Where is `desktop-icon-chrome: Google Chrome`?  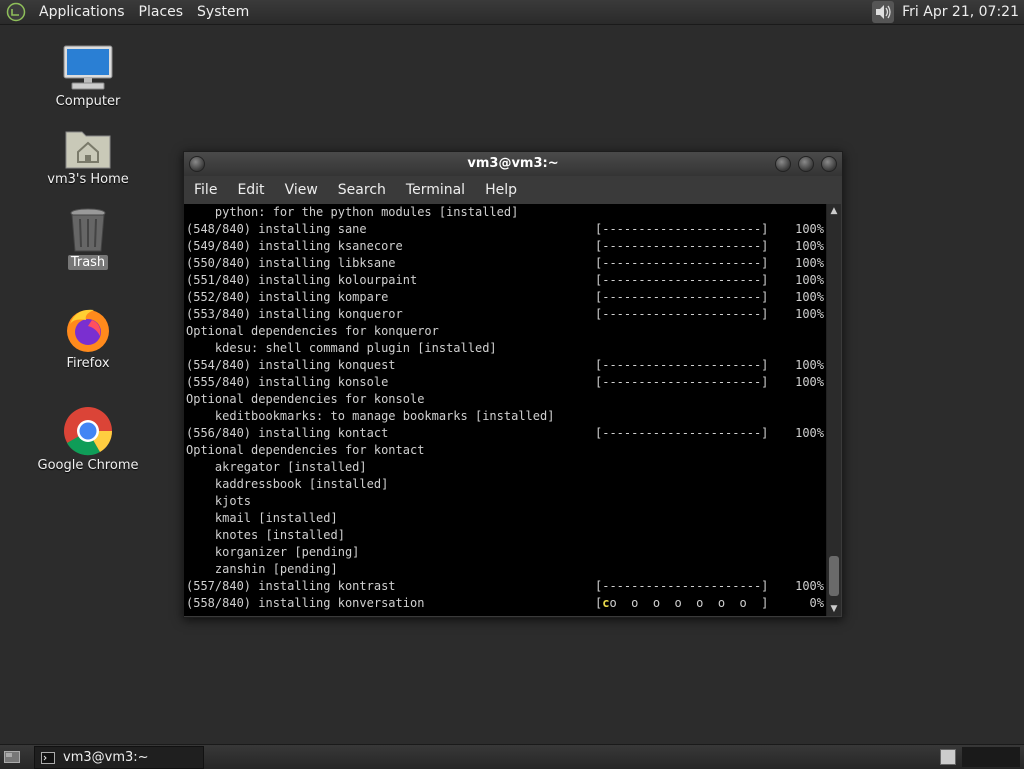 desktop-icon-chrome: Google Chrome is located at coordinates (88, 439).